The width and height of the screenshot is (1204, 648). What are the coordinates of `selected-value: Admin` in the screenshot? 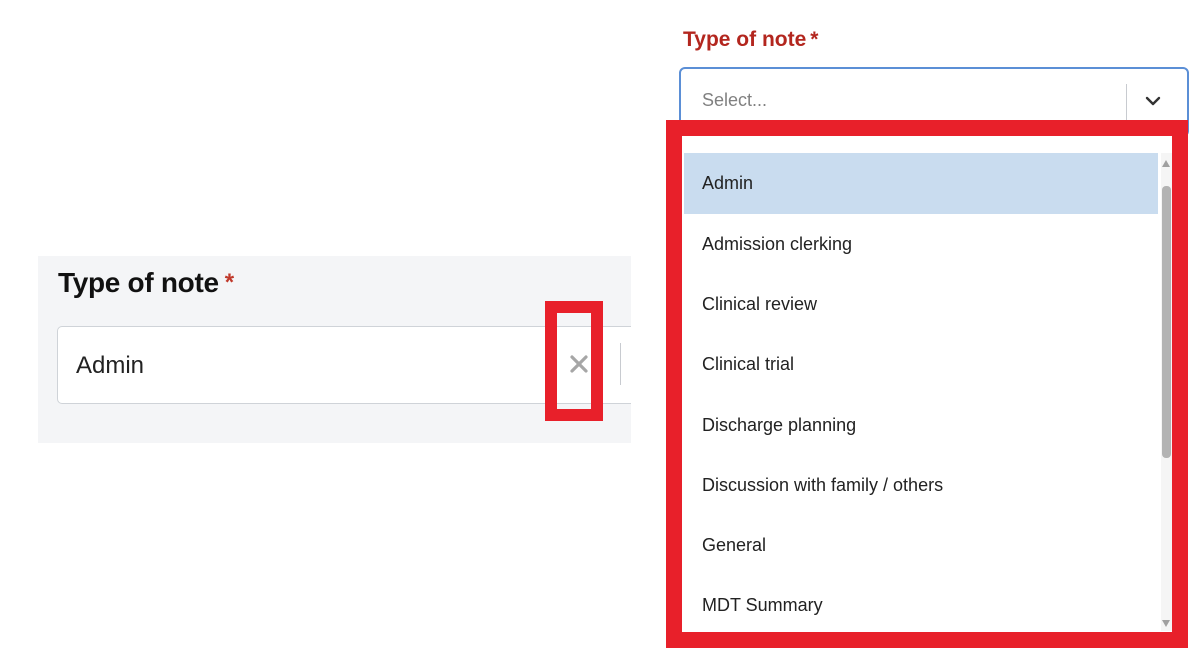 It's located at (110, 365).